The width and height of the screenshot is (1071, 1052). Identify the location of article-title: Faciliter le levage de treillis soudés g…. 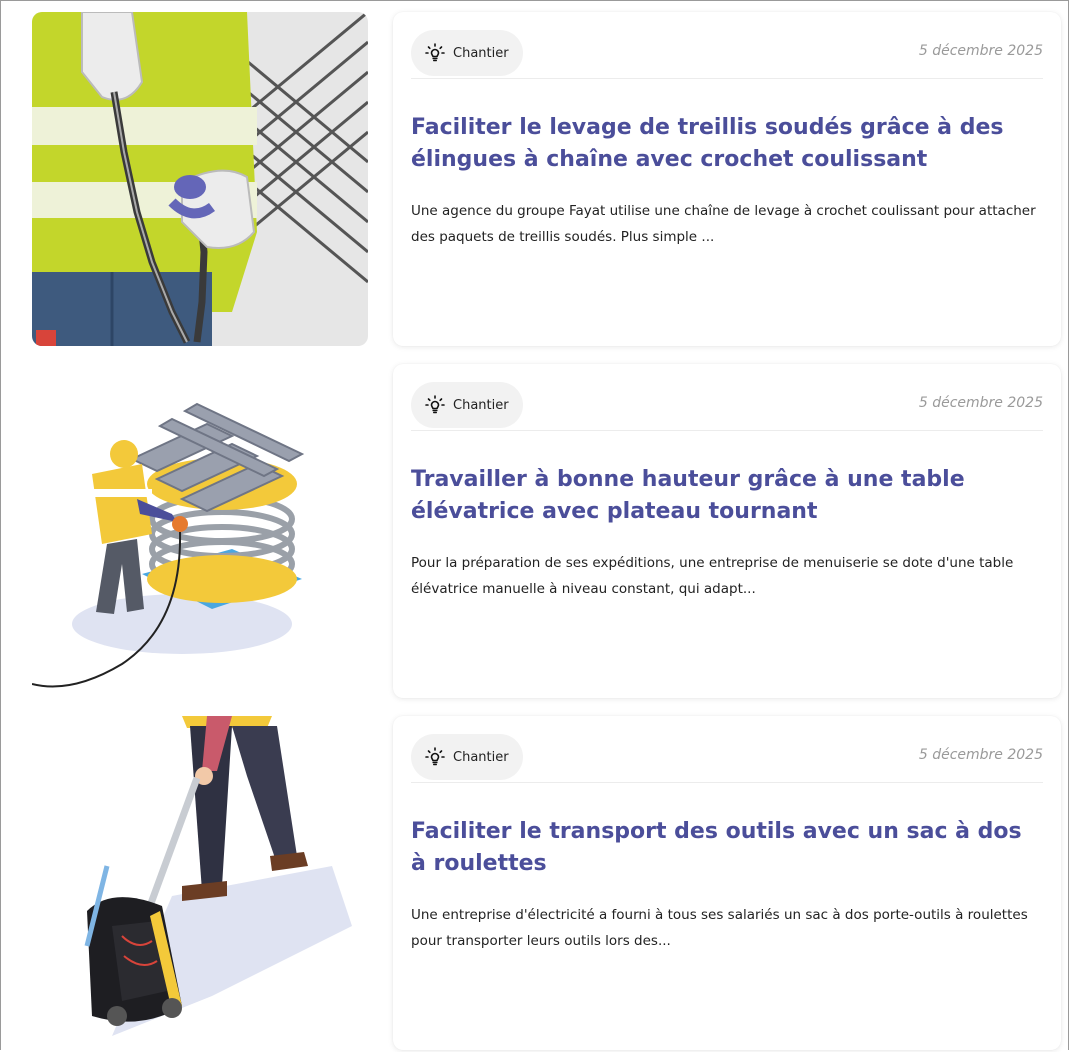
(724, 144).